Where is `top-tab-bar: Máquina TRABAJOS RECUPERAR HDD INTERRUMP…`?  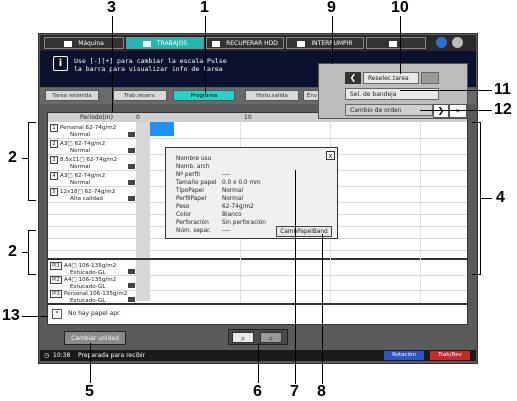
top-tab-bar: Máquina TRABAJOS RECUPERAR HDD INTERRUMP… is located at coordinates (258, 43).